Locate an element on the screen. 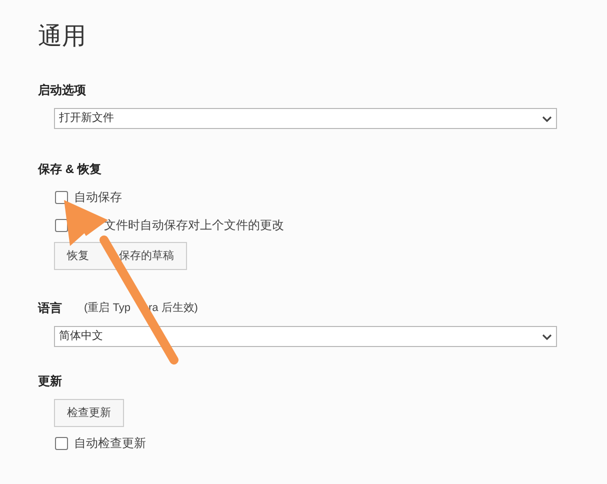 The height and width of the screenshot is (484, 607). section-heading: 更新 is located at coordinates (50, 381).